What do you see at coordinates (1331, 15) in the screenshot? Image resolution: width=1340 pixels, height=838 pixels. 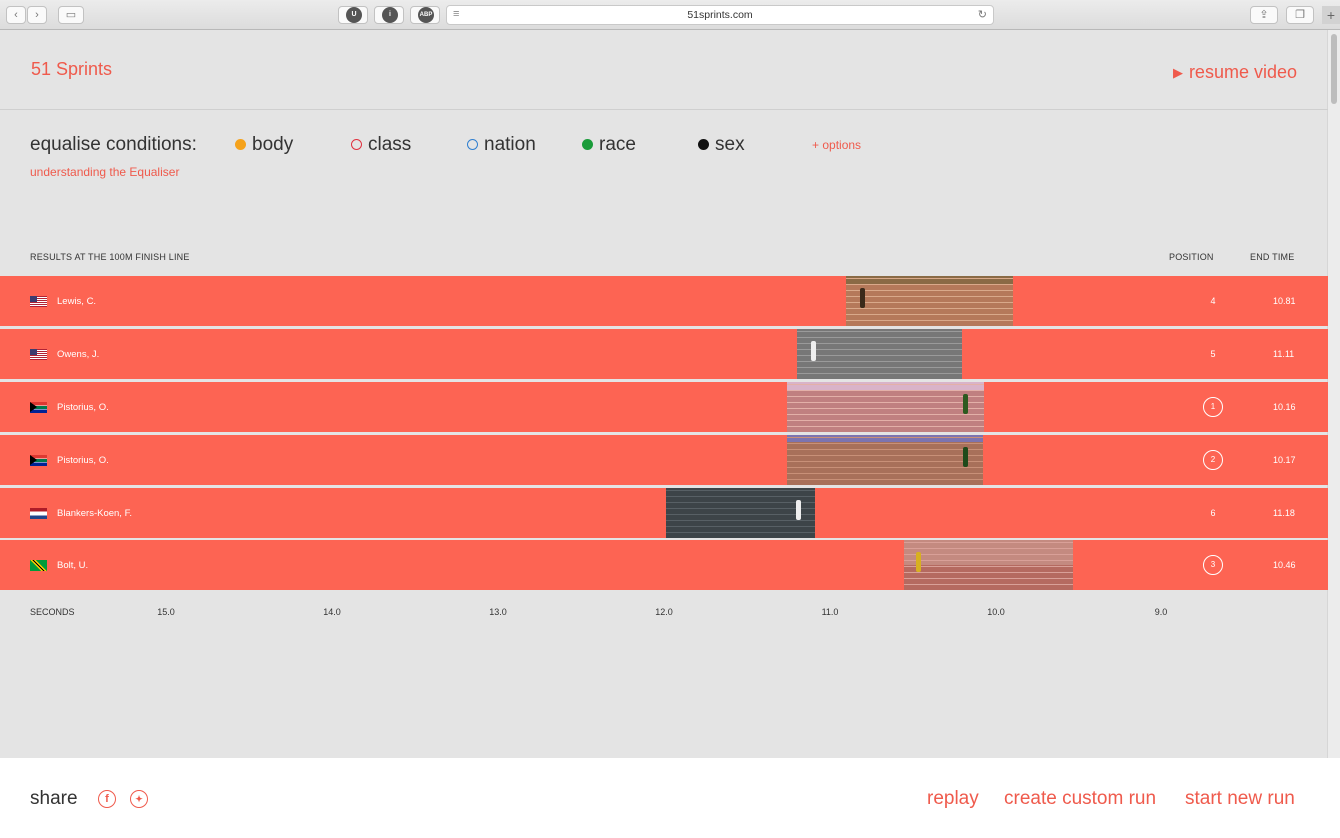 I see `new-tab-icon: +` at bounding box center [1331, 15].